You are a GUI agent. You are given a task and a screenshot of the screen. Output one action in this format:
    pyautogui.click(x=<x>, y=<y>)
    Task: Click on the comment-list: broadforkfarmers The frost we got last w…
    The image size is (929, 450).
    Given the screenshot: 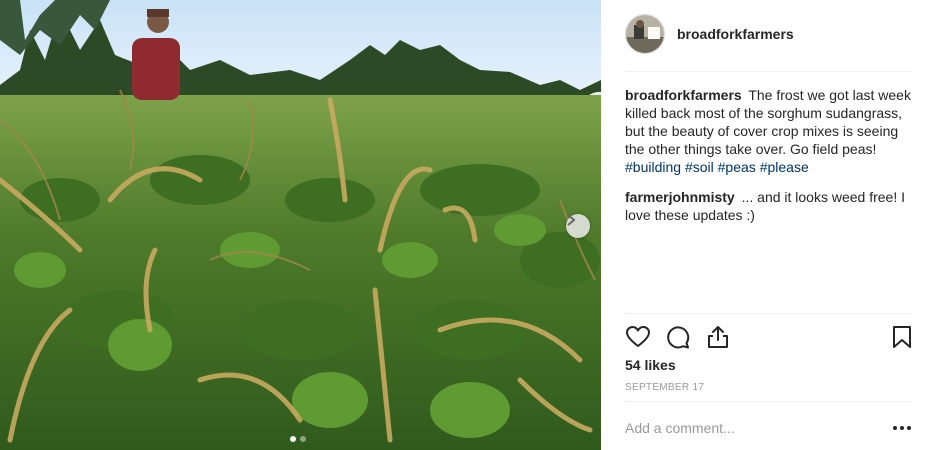 What is the action you would take?
    pyautogui.click(x=768, y=161)
    